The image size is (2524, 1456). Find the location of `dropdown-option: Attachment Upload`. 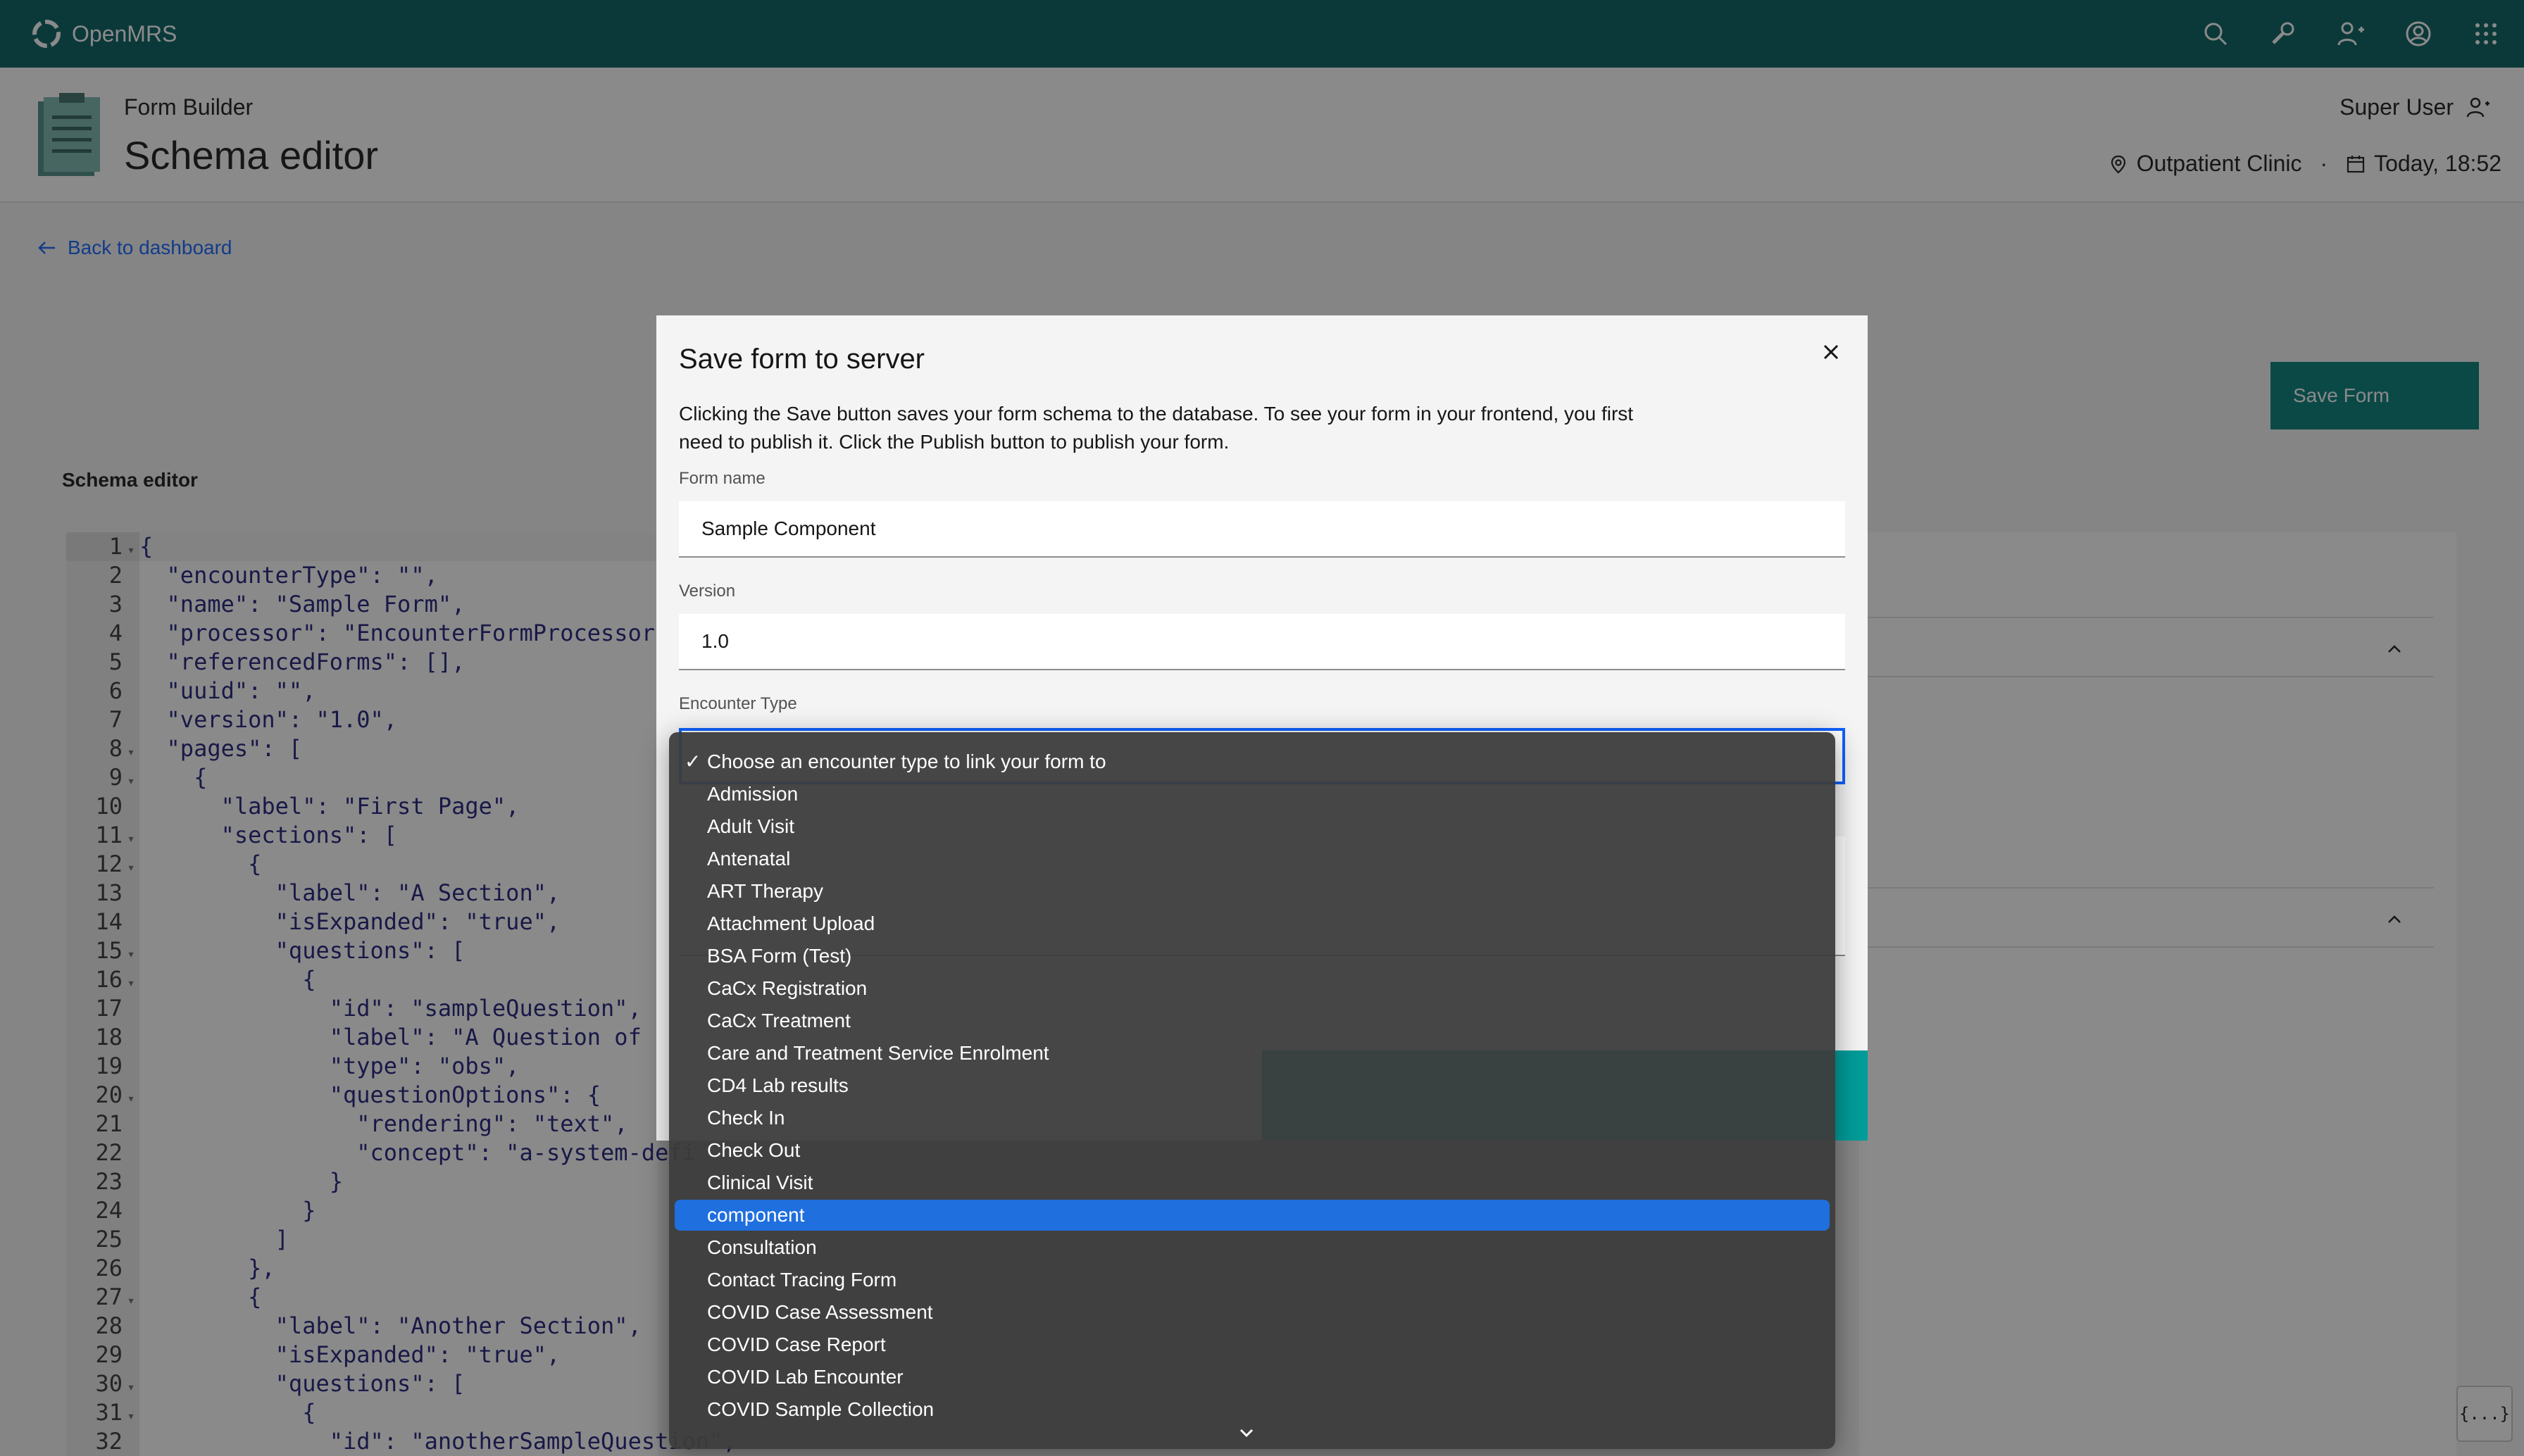

dropdown-option: Attachment Upload is located at coordinates (1252, 923).